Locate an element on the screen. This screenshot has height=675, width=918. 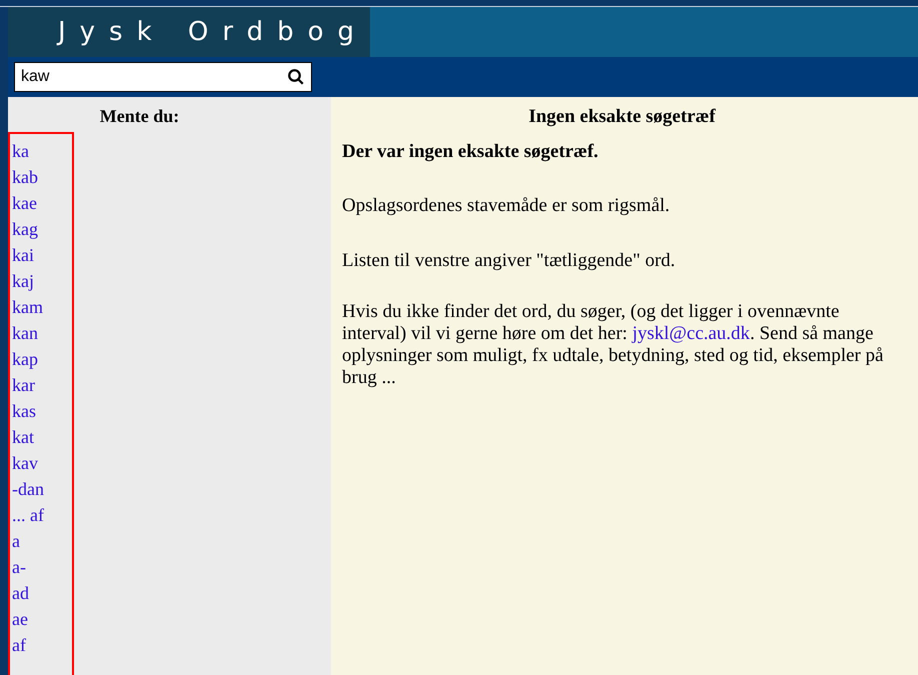
info-paragraph: Opslagsordenes stavemåde er som rigsmål. is located at coordinates (506, 206).